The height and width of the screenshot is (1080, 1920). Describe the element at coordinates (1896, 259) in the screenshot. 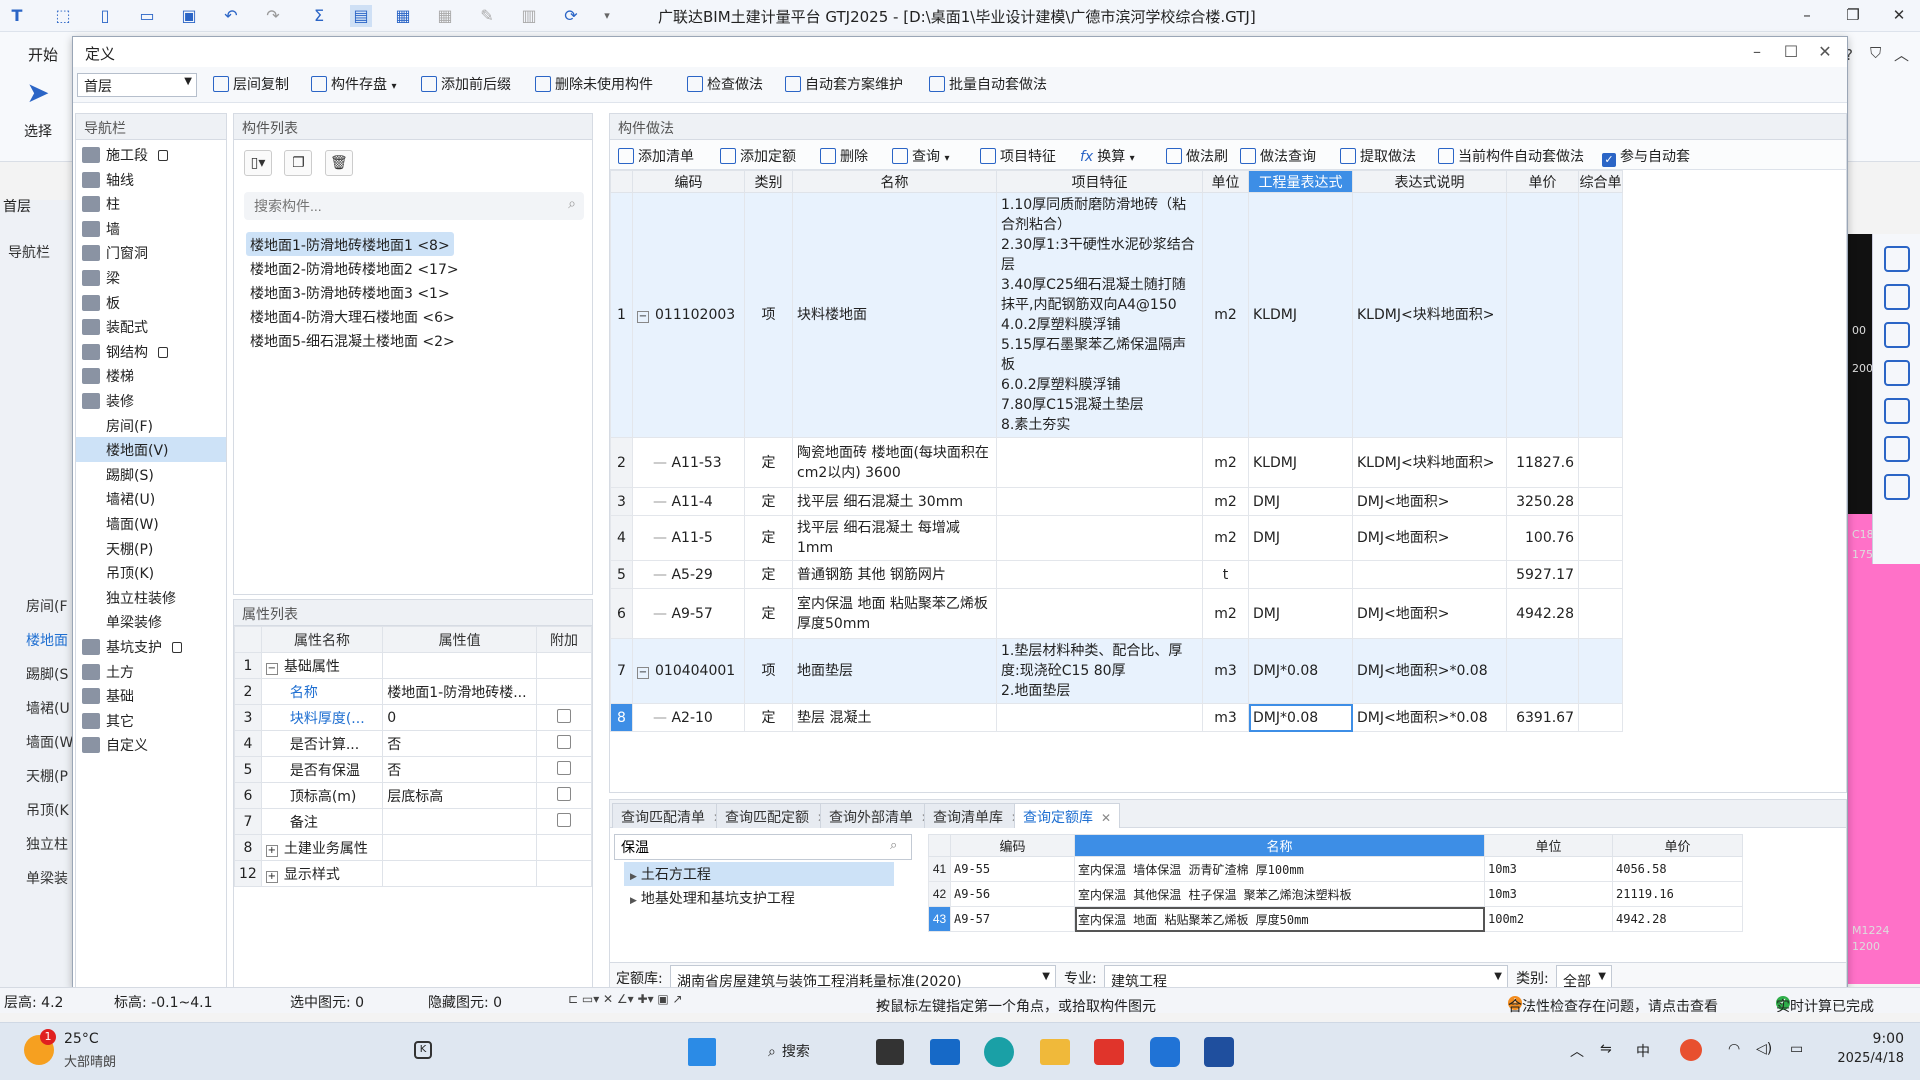

I see `orbit-view-icon` at that location.